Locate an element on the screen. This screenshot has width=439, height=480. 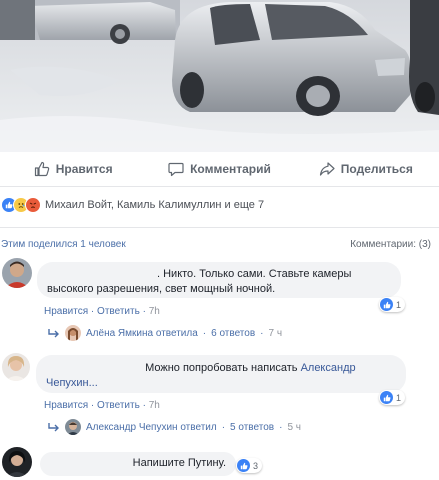
shares-count: Этим поделился 1 человек is located at coordinates (63, 244).